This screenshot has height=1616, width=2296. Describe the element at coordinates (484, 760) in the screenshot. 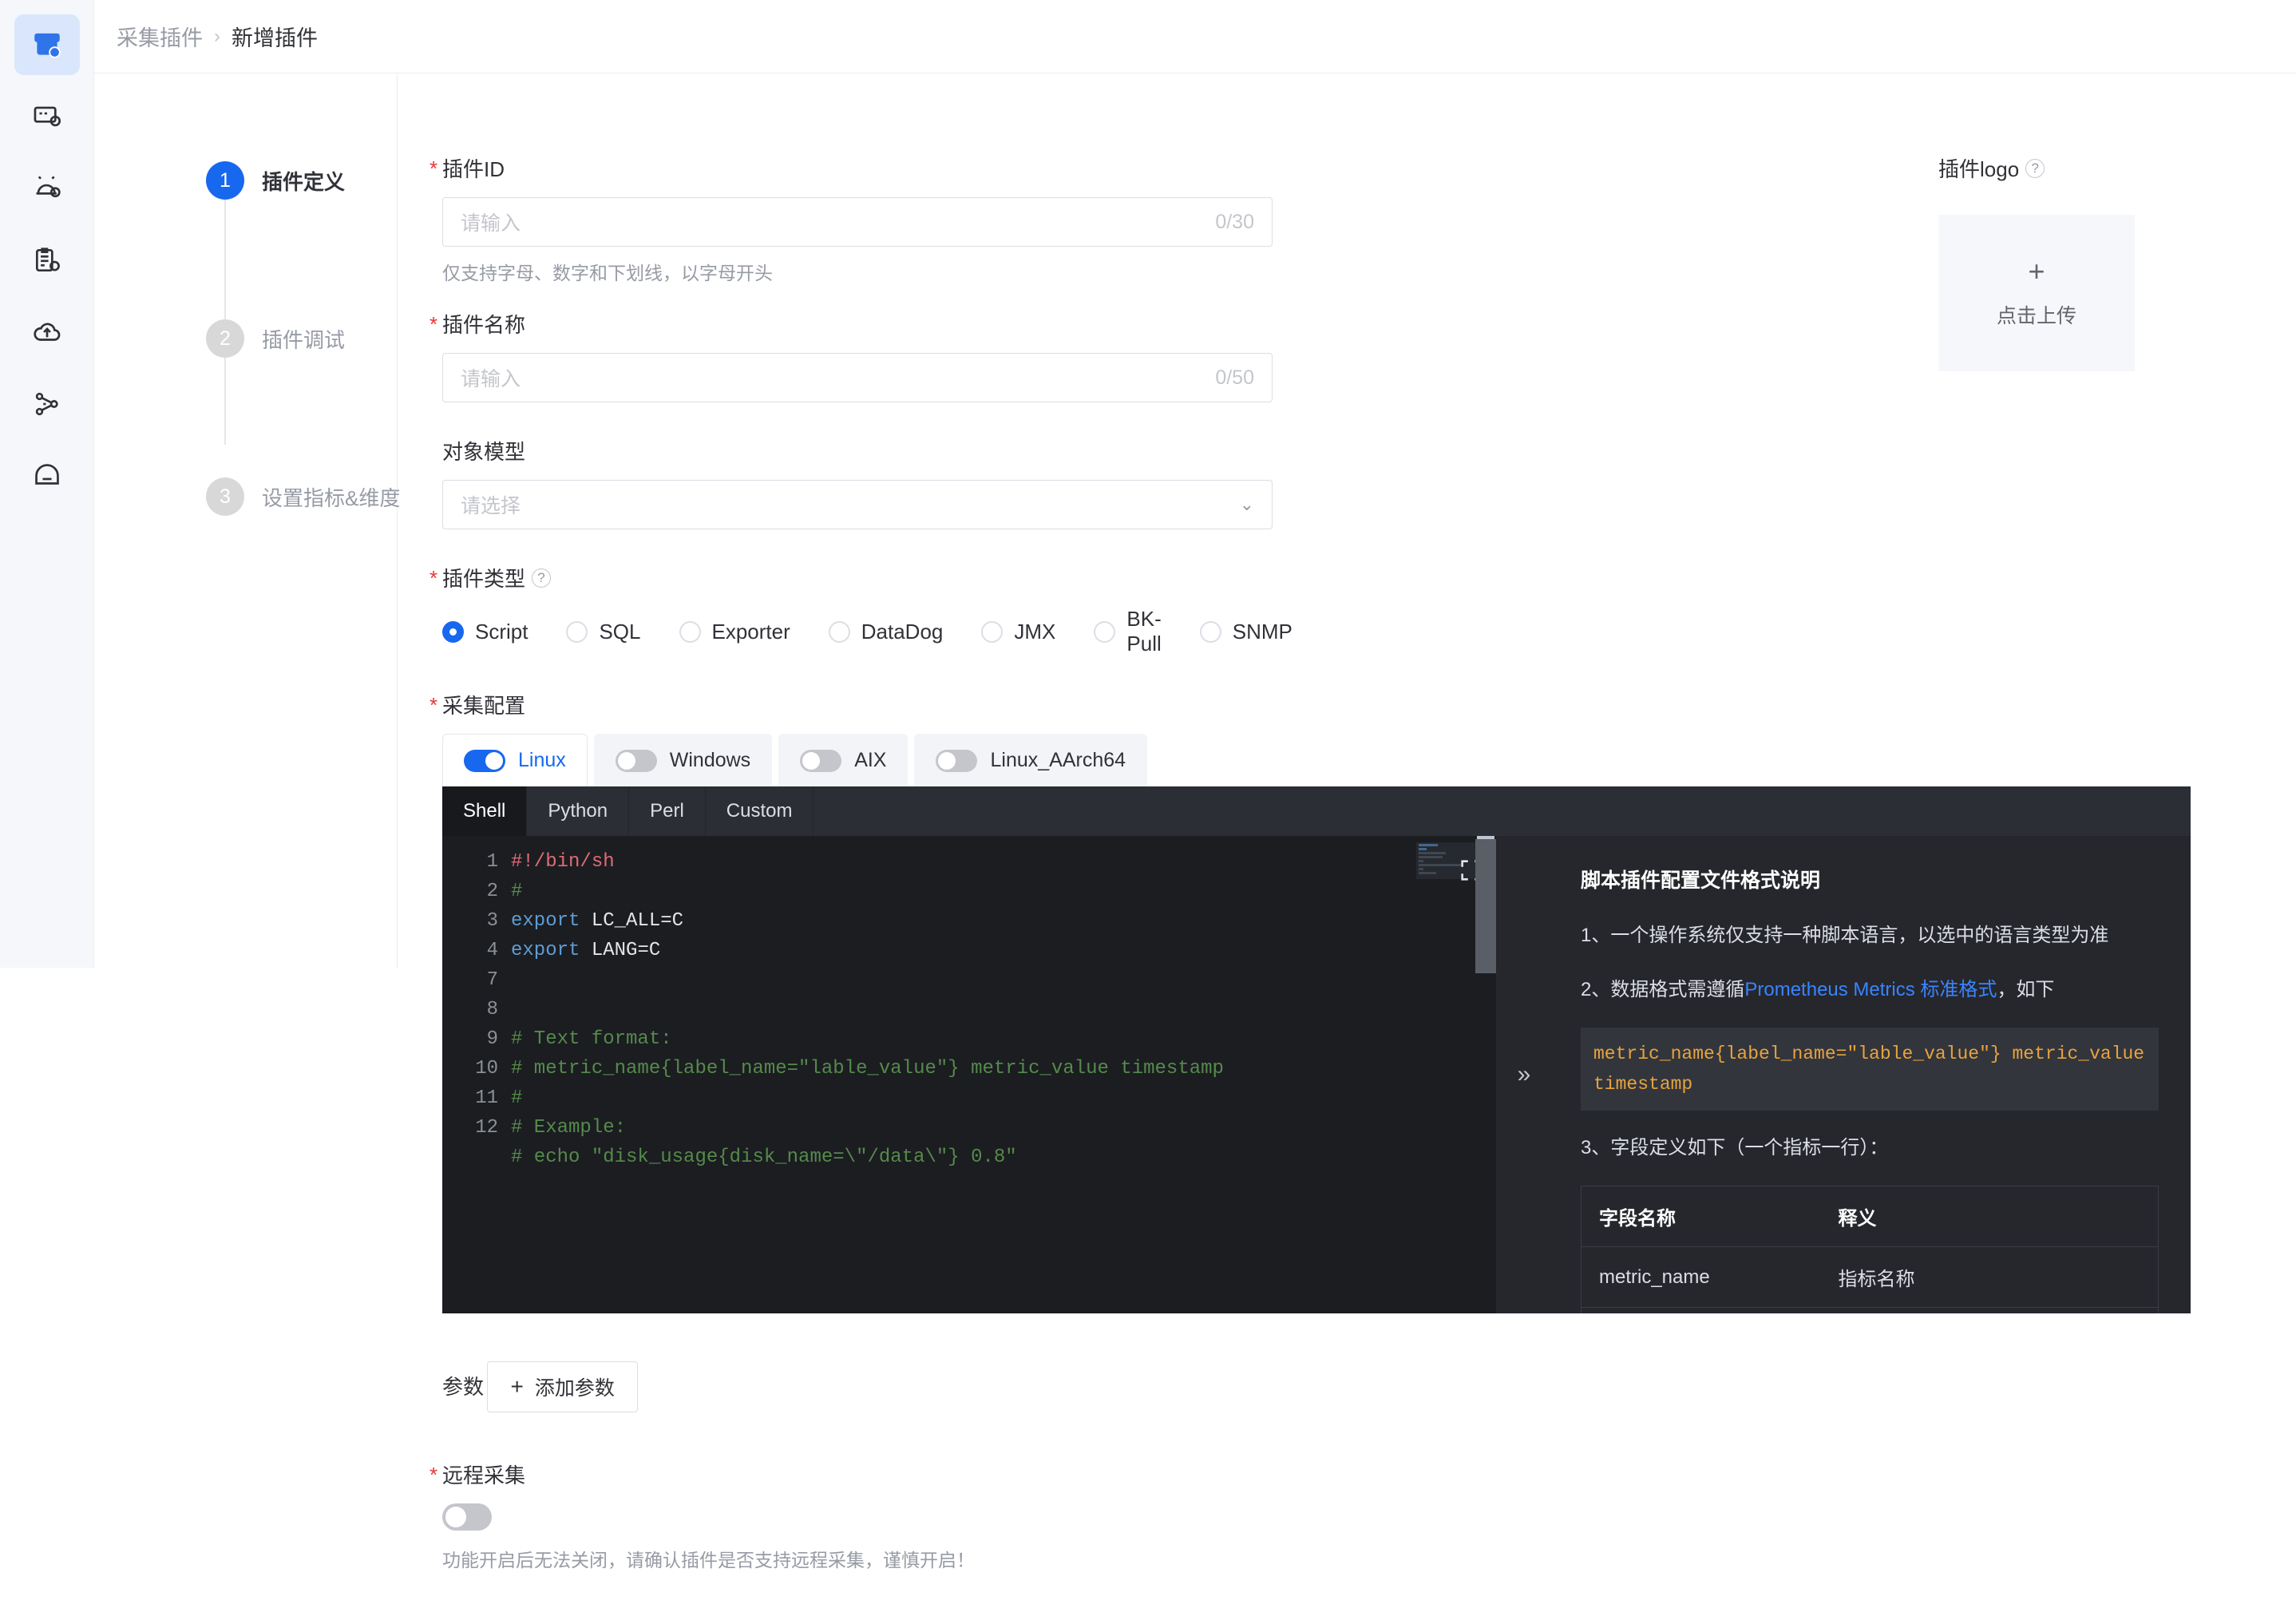

I see `toggle-linux` at that location.